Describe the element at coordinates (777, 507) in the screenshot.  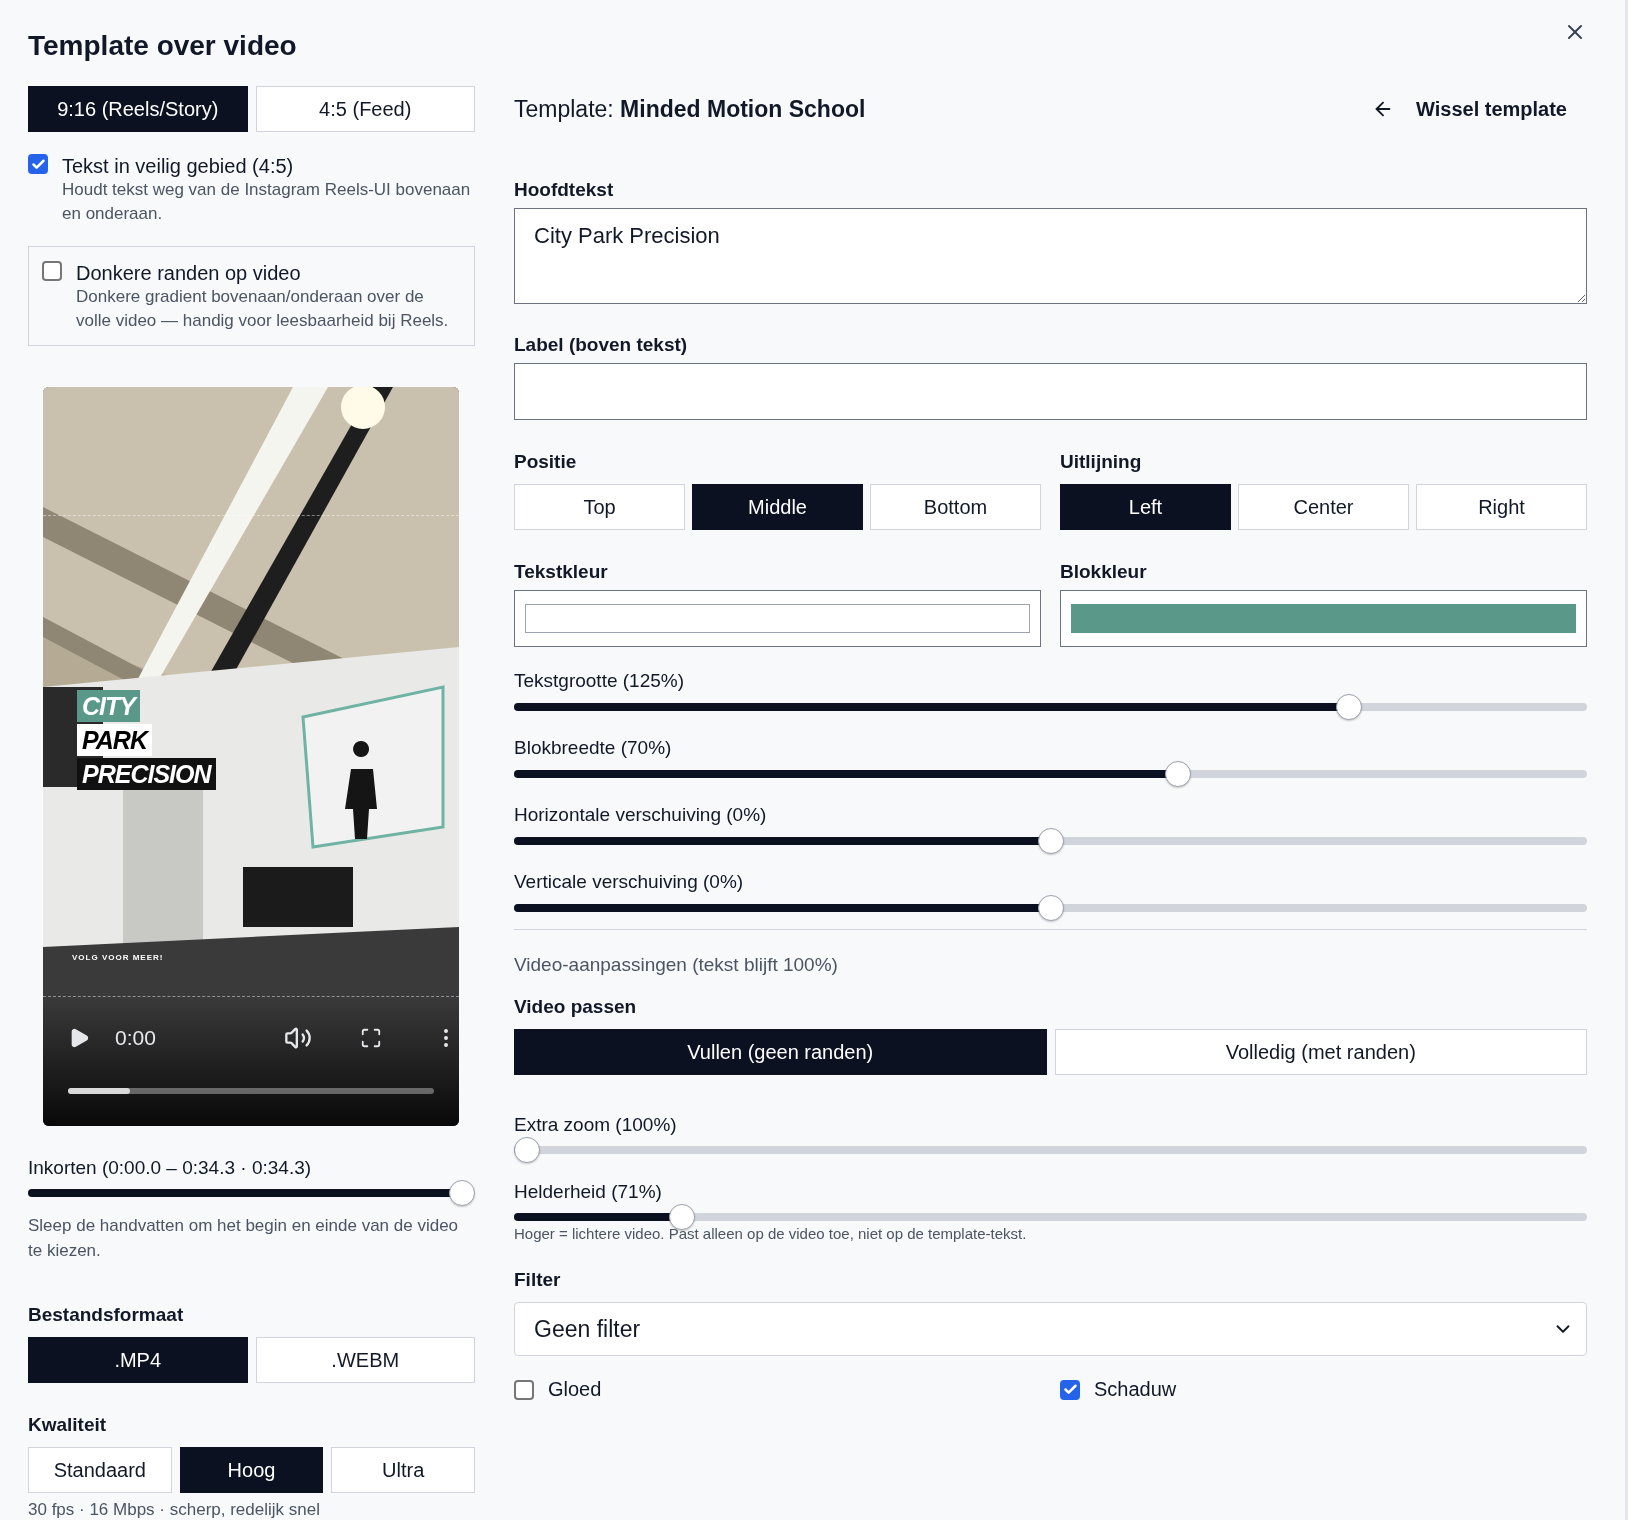
I see `position-option: Middle` at that location.